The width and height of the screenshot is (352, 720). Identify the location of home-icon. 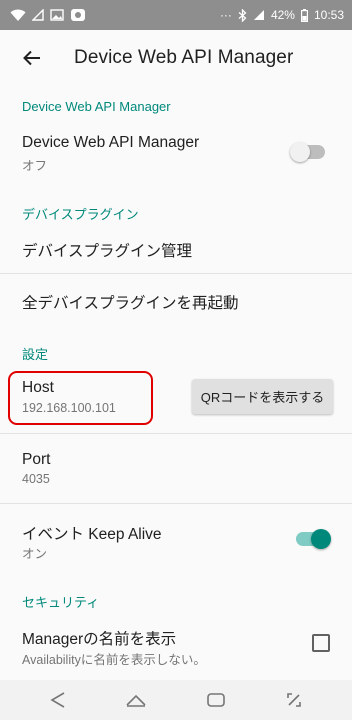
(135, 700).